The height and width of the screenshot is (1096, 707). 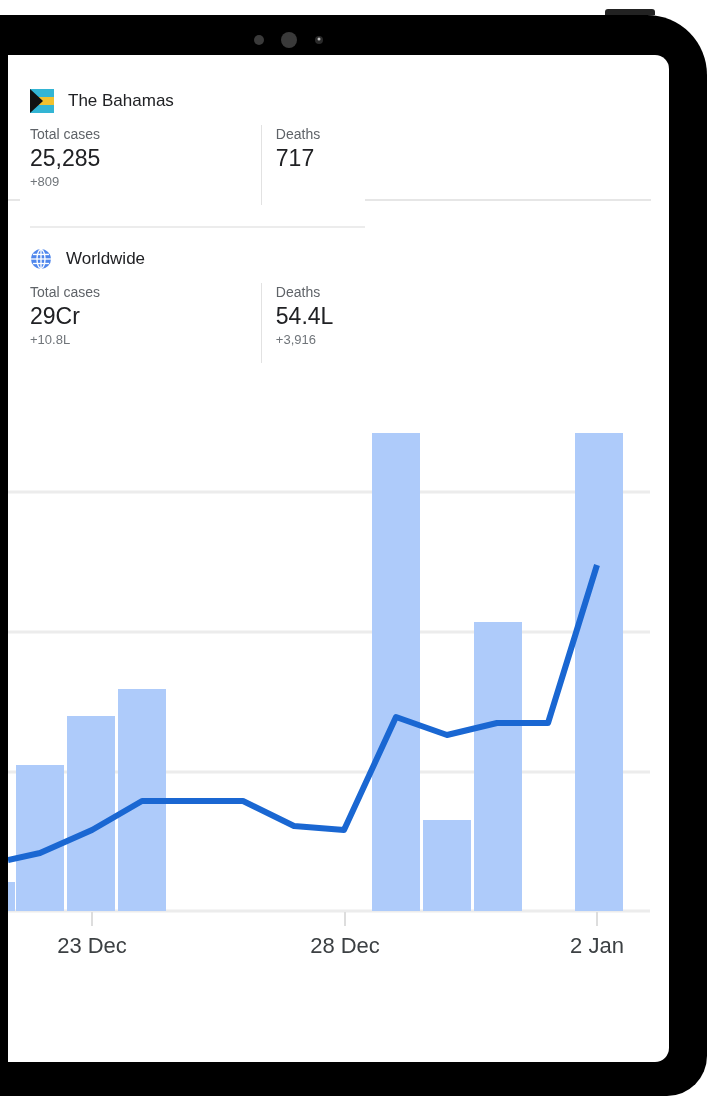 I want to click on axis-label: 2 Jan, so click(x=597, y=945).